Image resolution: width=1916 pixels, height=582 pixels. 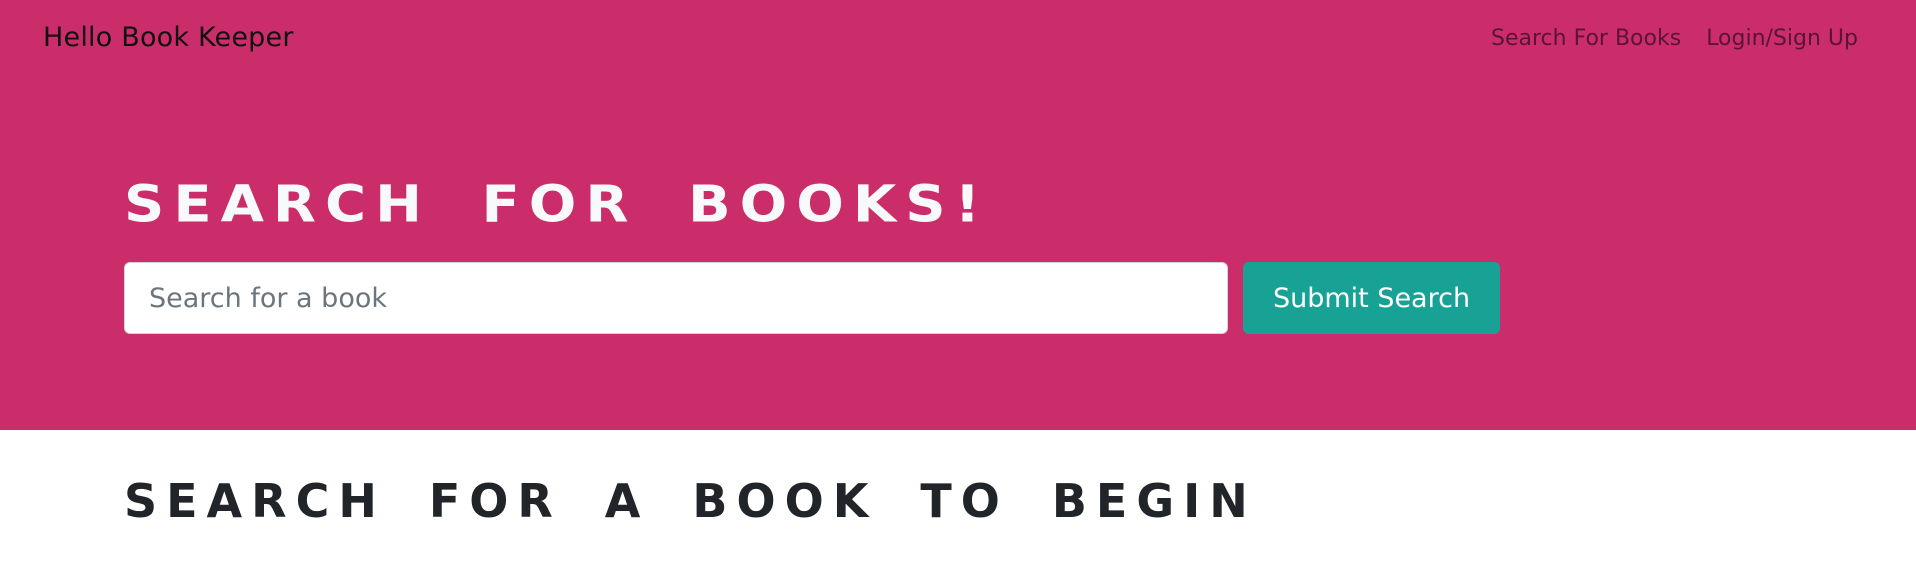 What do you see at coordinates (676, 298) in the screenshot?
I see `search-input` at bounding box center [676, 298].